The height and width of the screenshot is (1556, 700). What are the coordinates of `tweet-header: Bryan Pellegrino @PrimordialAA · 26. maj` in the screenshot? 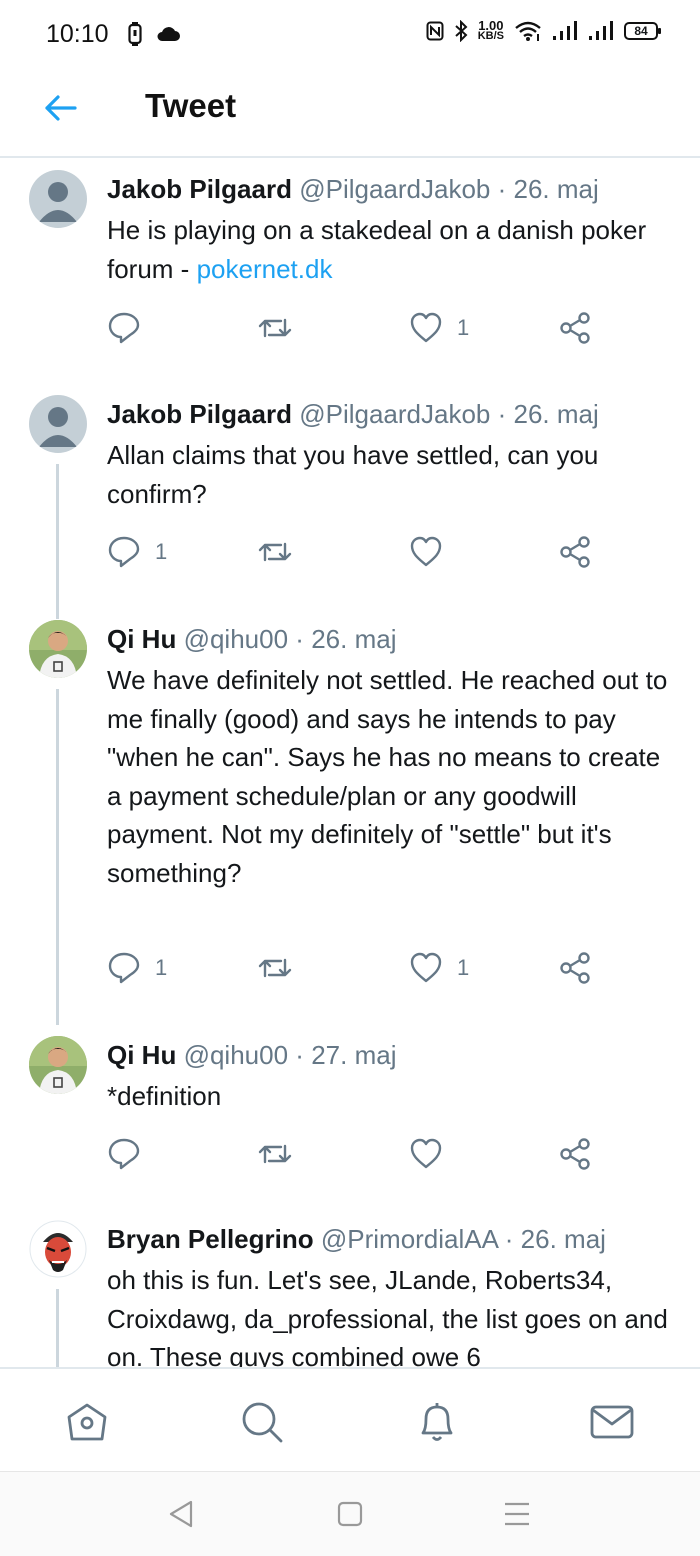 It's located at (388, 1239).